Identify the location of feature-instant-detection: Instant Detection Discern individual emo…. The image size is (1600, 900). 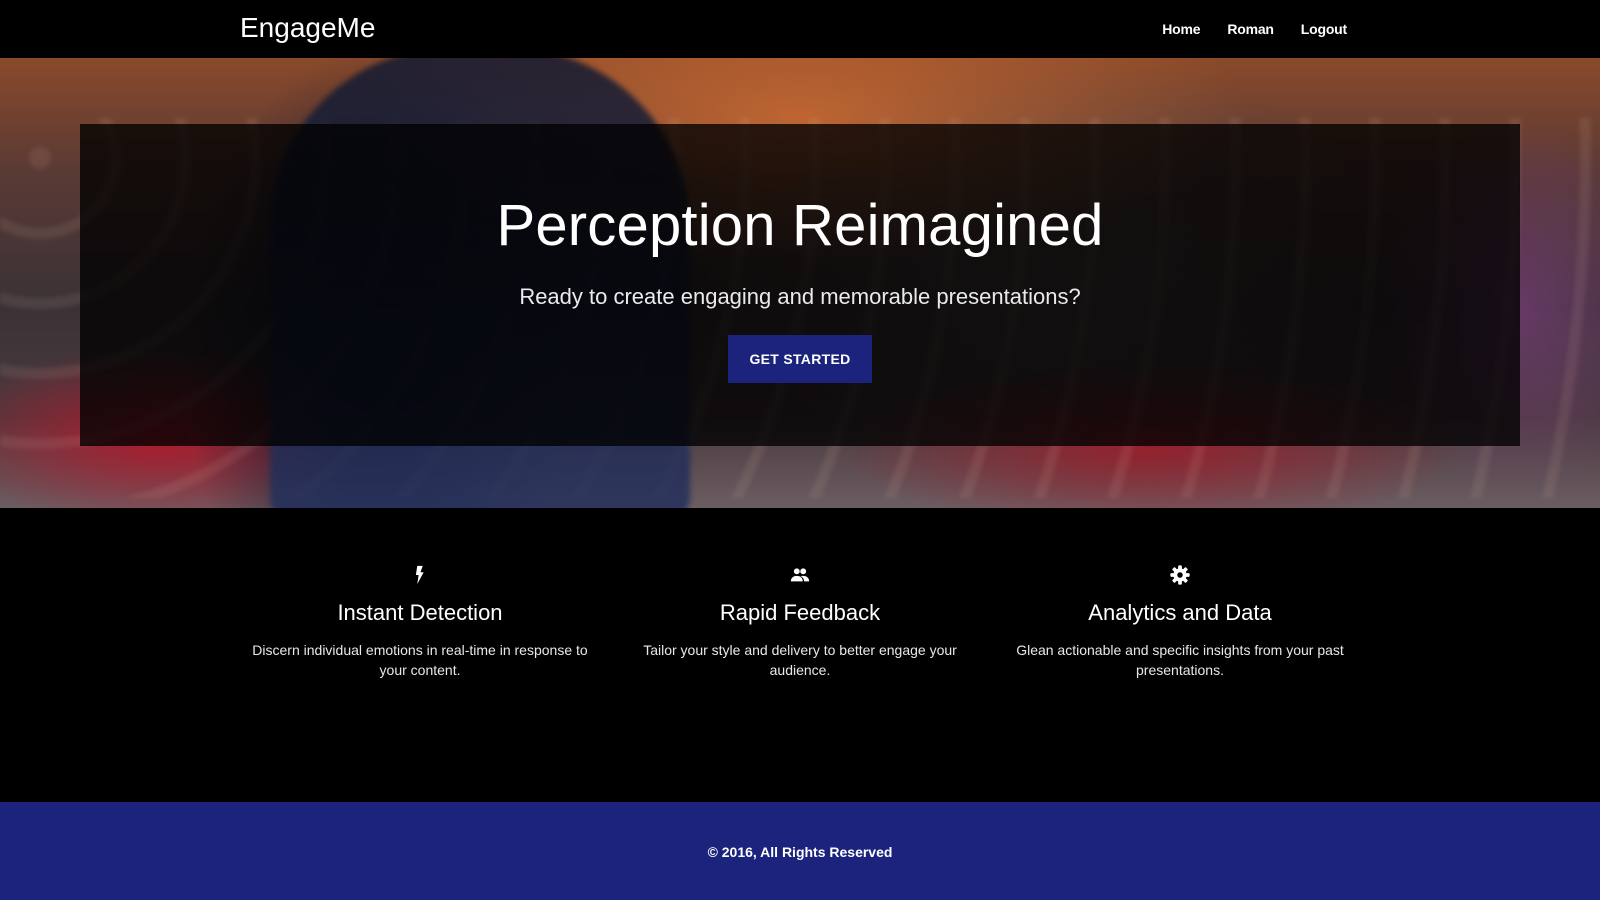
(420, 622).